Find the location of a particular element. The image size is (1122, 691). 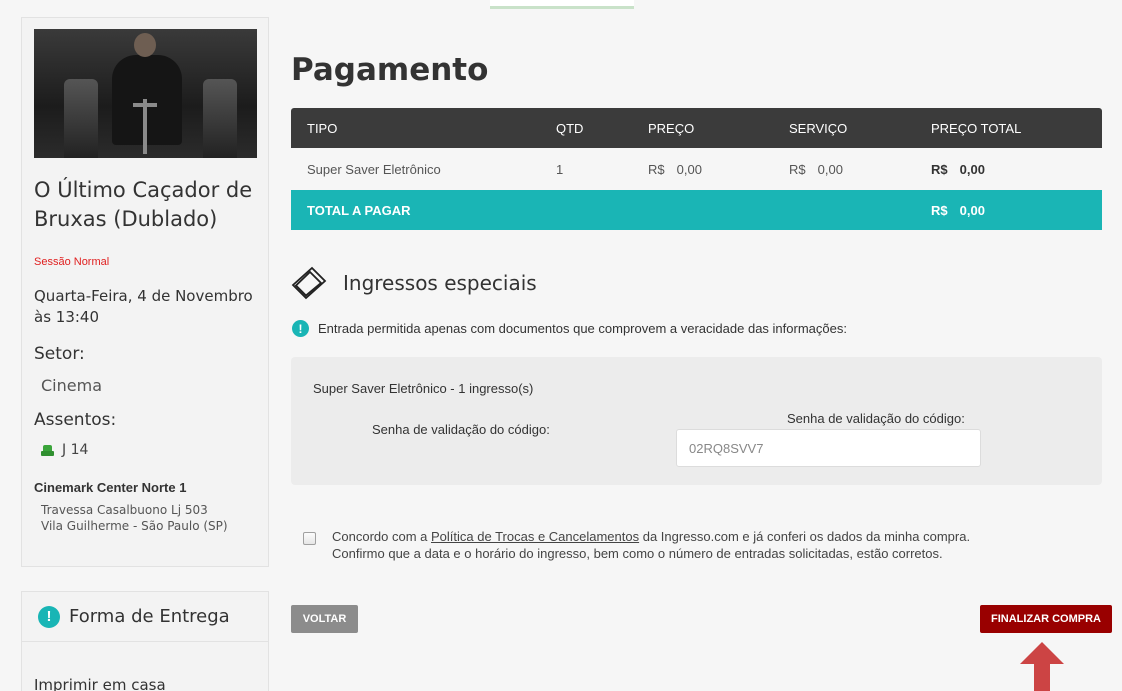

seat-value: J 14 is located at coordinates (75, 450).